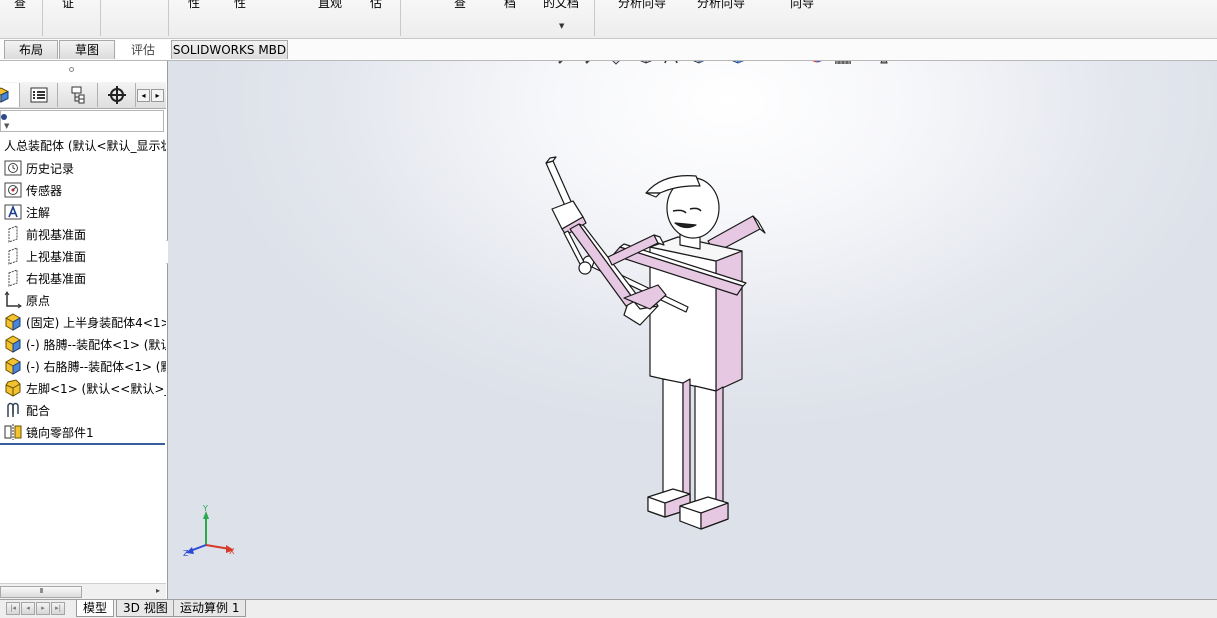 The width and height of the screenshot is (1217, 618). I want to click on mirror-component-icon, so click(12, 432).